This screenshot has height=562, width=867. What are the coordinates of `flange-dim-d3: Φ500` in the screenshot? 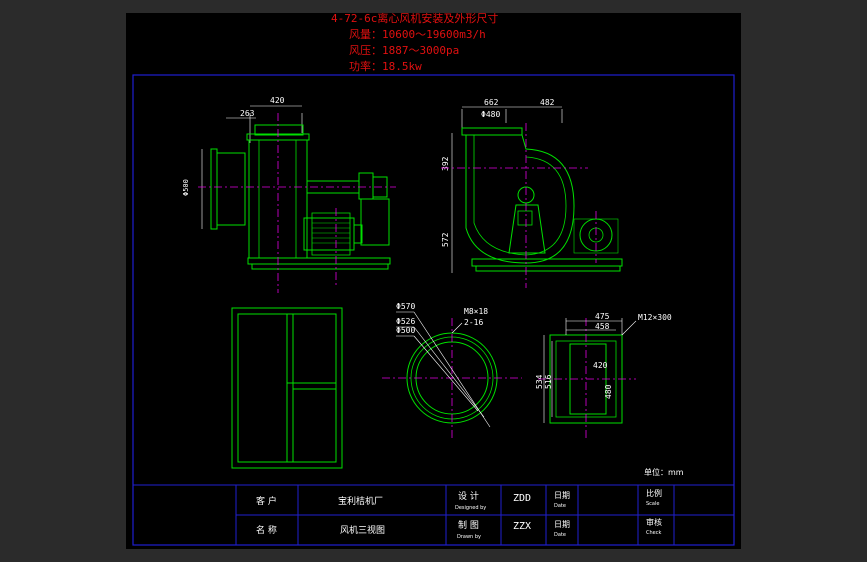 It's located at (405, 330).